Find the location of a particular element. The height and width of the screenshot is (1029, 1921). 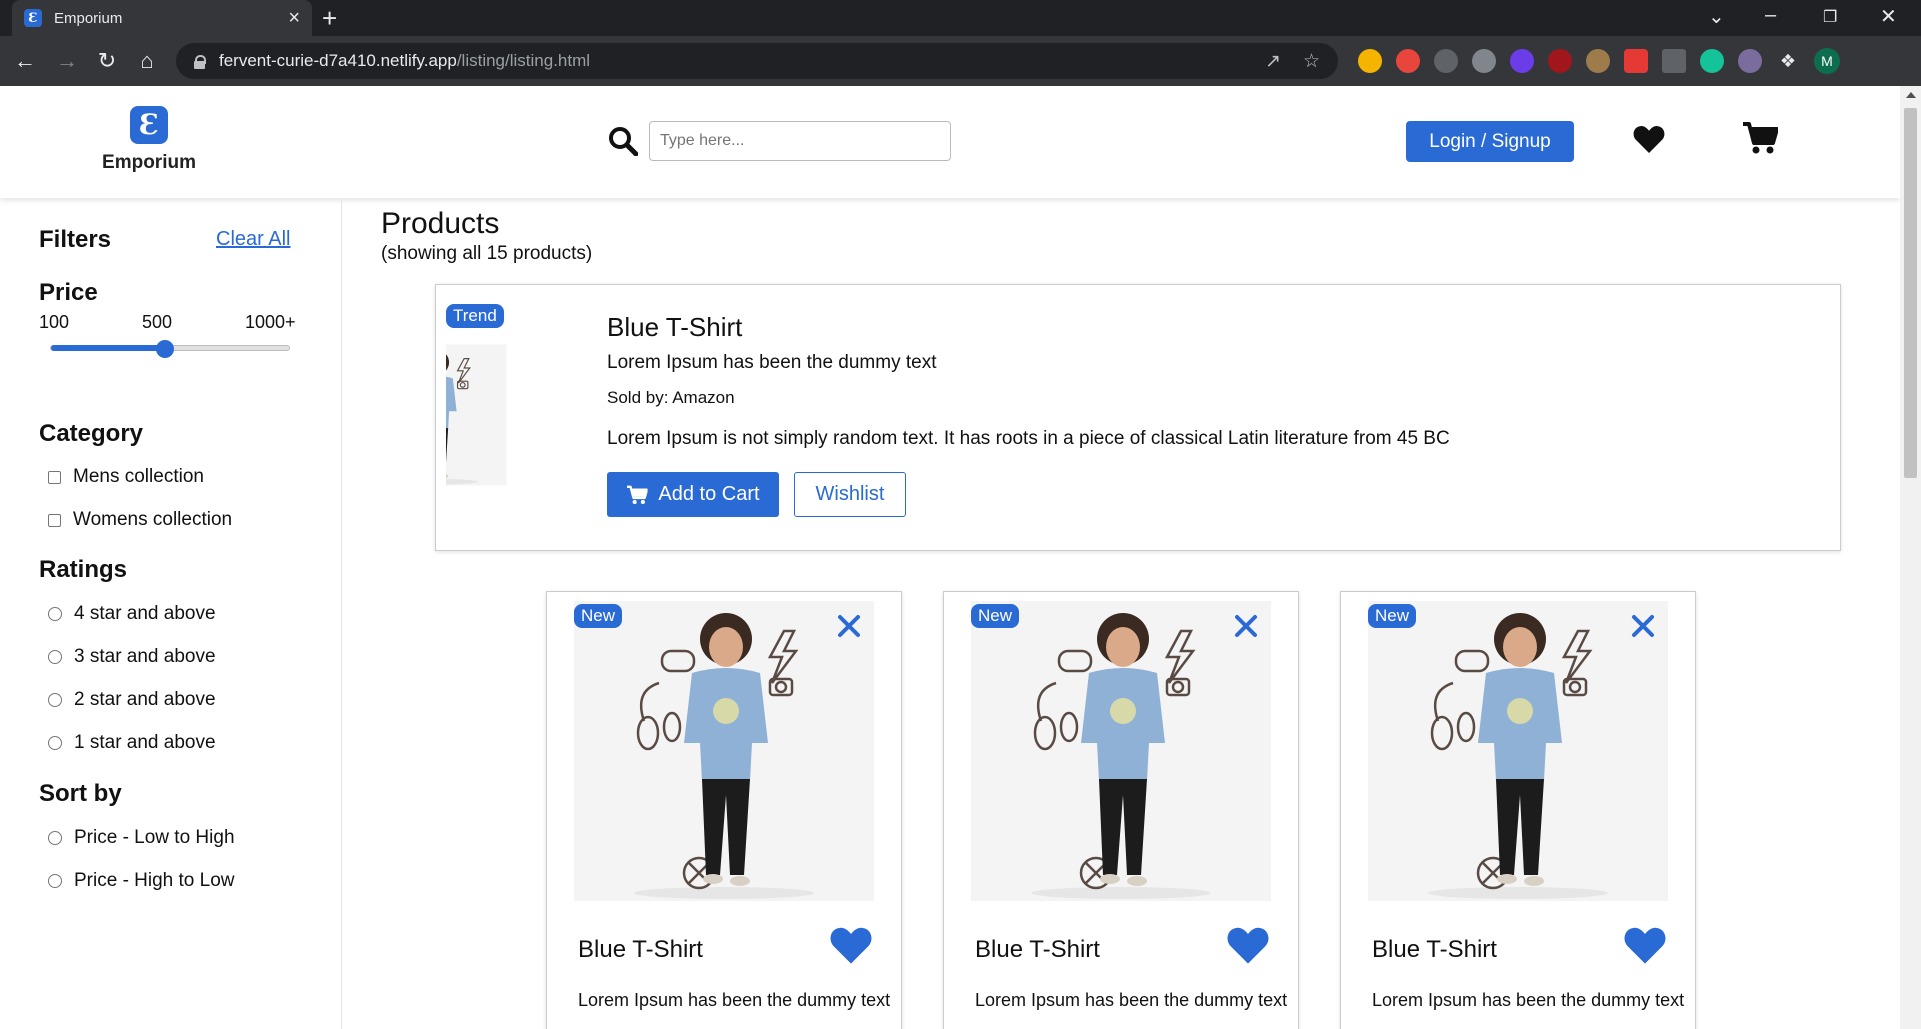

cart-icon is located at coordinates (1760, 138).